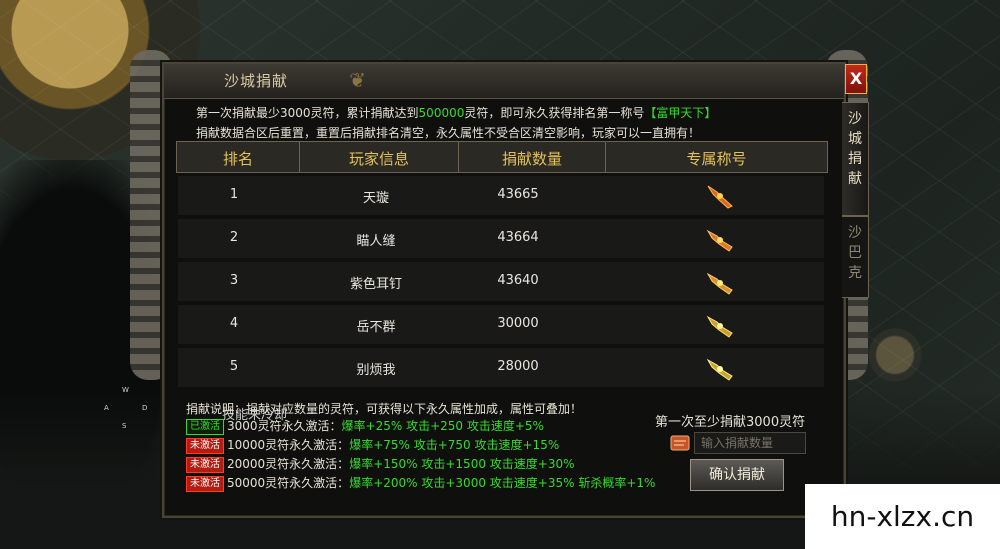 This screenshot has width=1000, height=549. Describe the element at coordinates (145, 408) in the screenshot. I see `compass-d: D` at that location.